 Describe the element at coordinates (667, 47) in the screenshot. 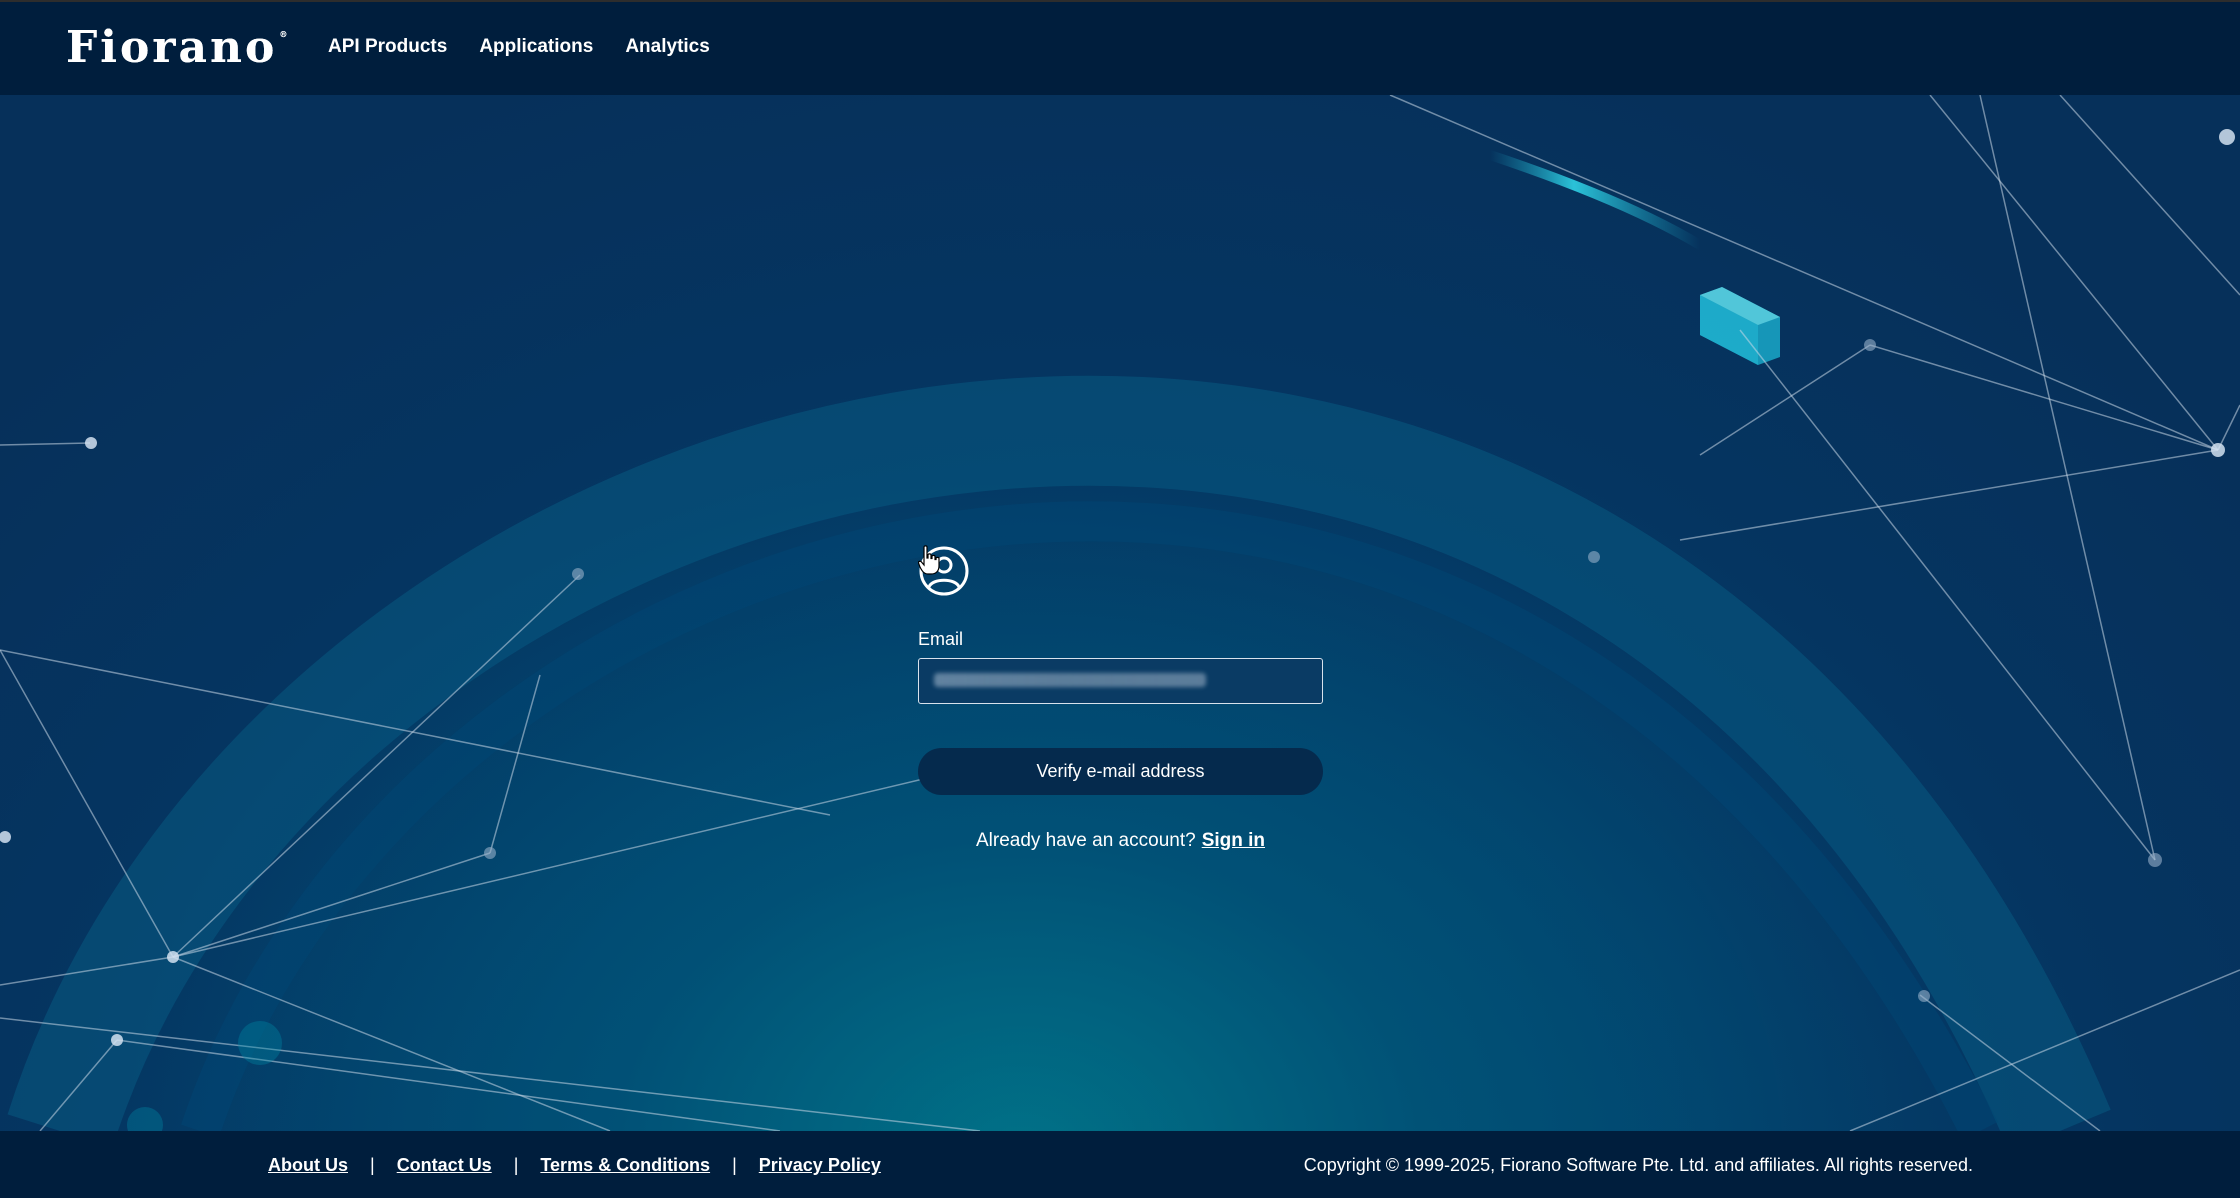

I see `nav-analytics: Analytics` at that location.